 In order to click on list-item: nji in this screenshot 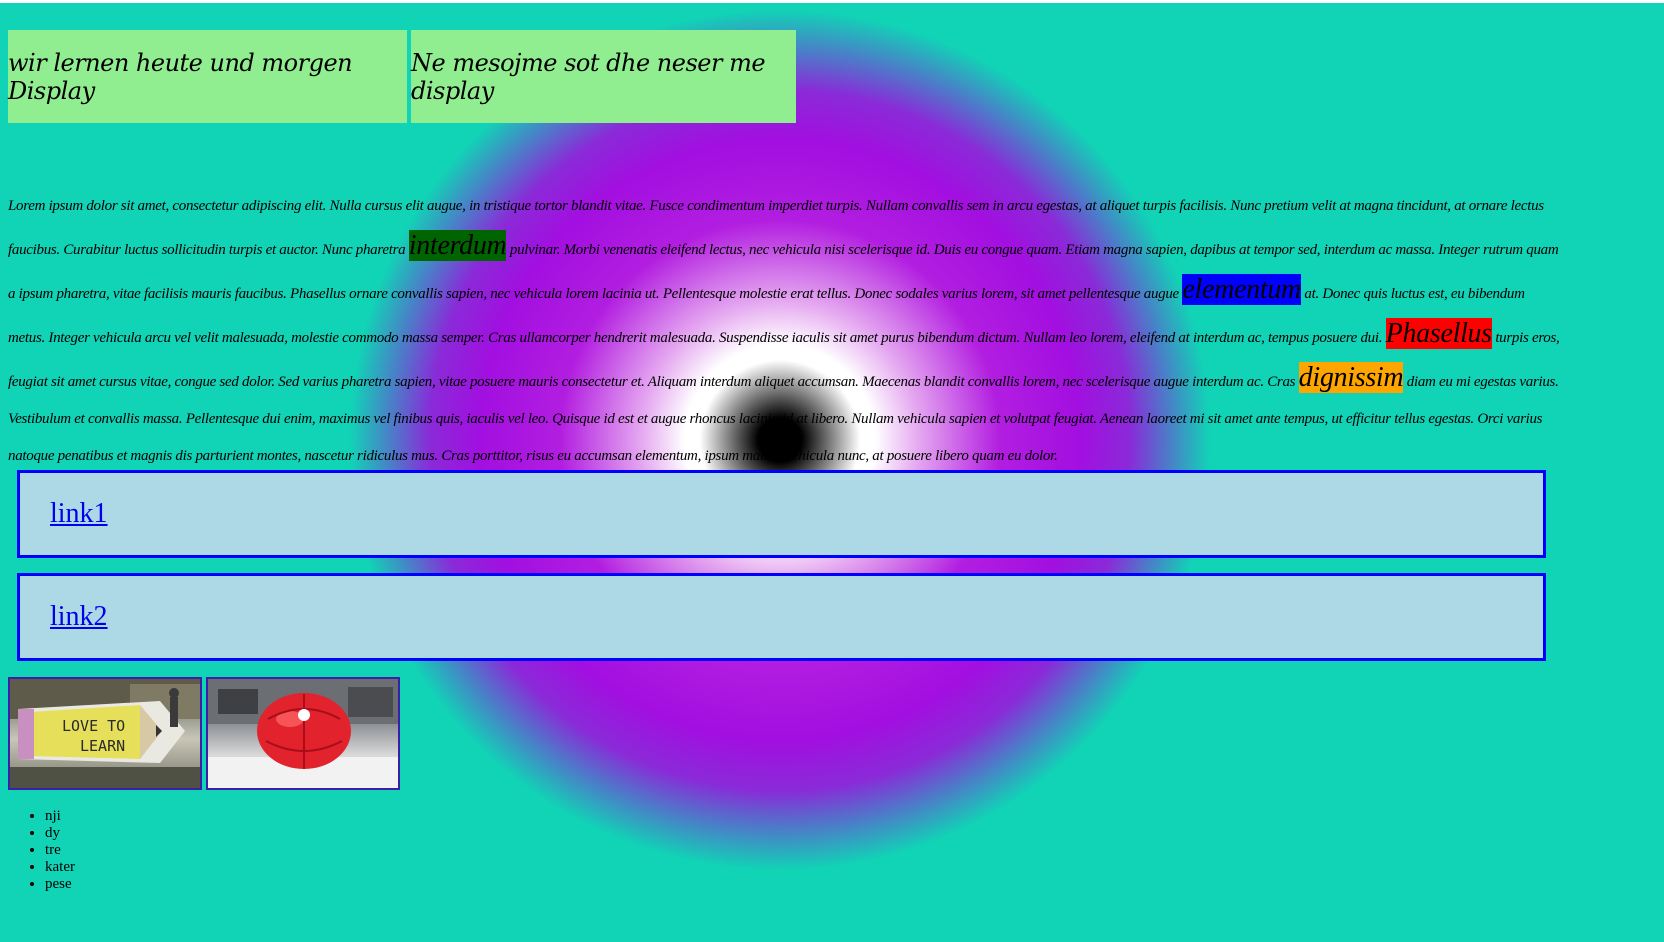, I will do `click(60, 816)`.